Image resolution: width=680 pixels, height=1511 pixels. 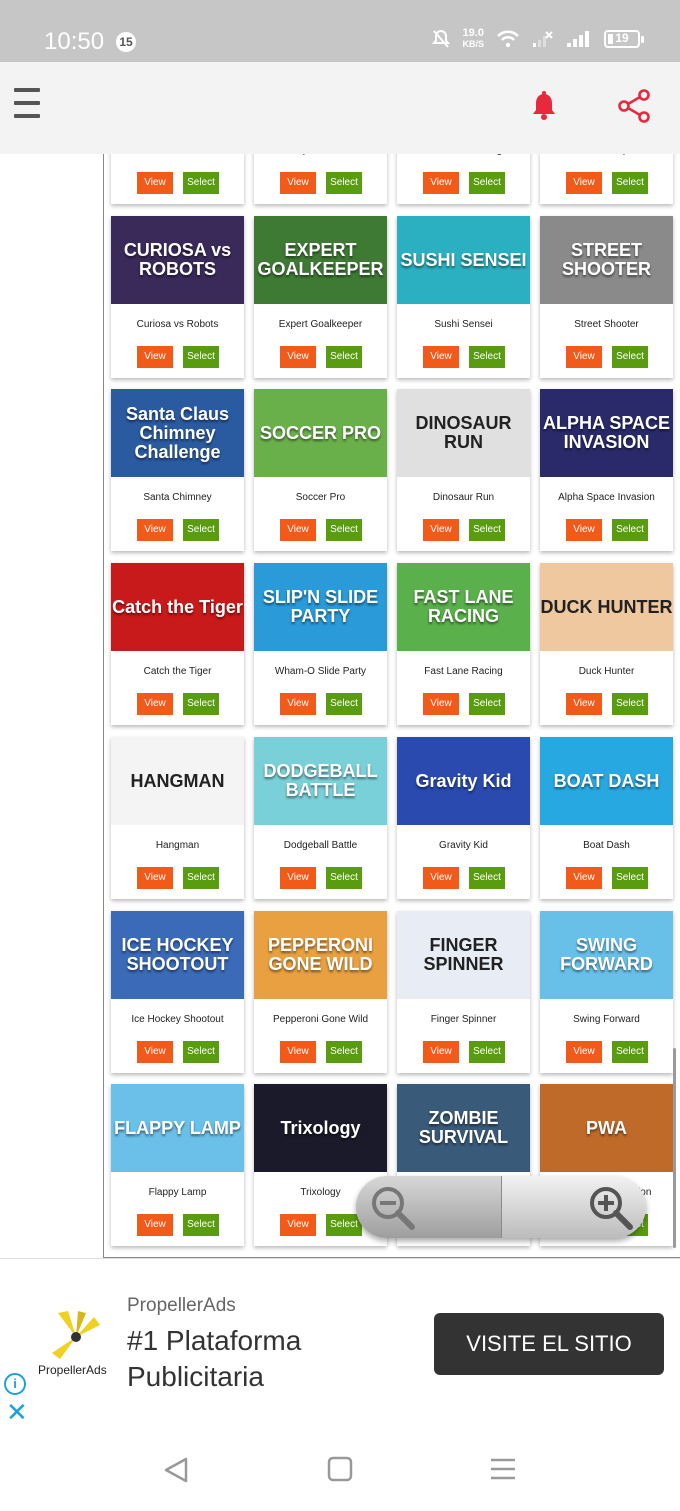 I want to click on game-card: FLAPPY LAMP Flappy Lamp View Select, so click(x=177, y=1165).